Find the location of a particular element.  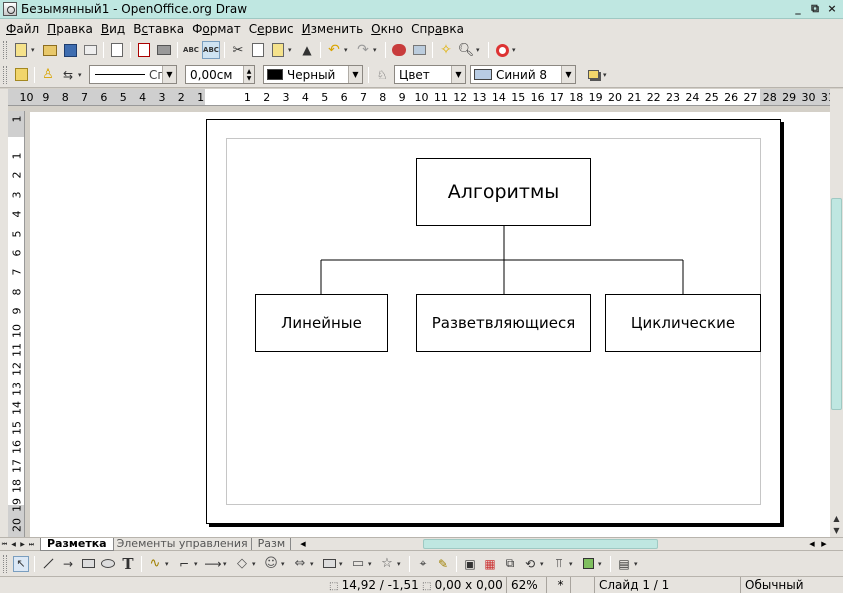

minimize-icon: _ is located at coordinates (798, 9).